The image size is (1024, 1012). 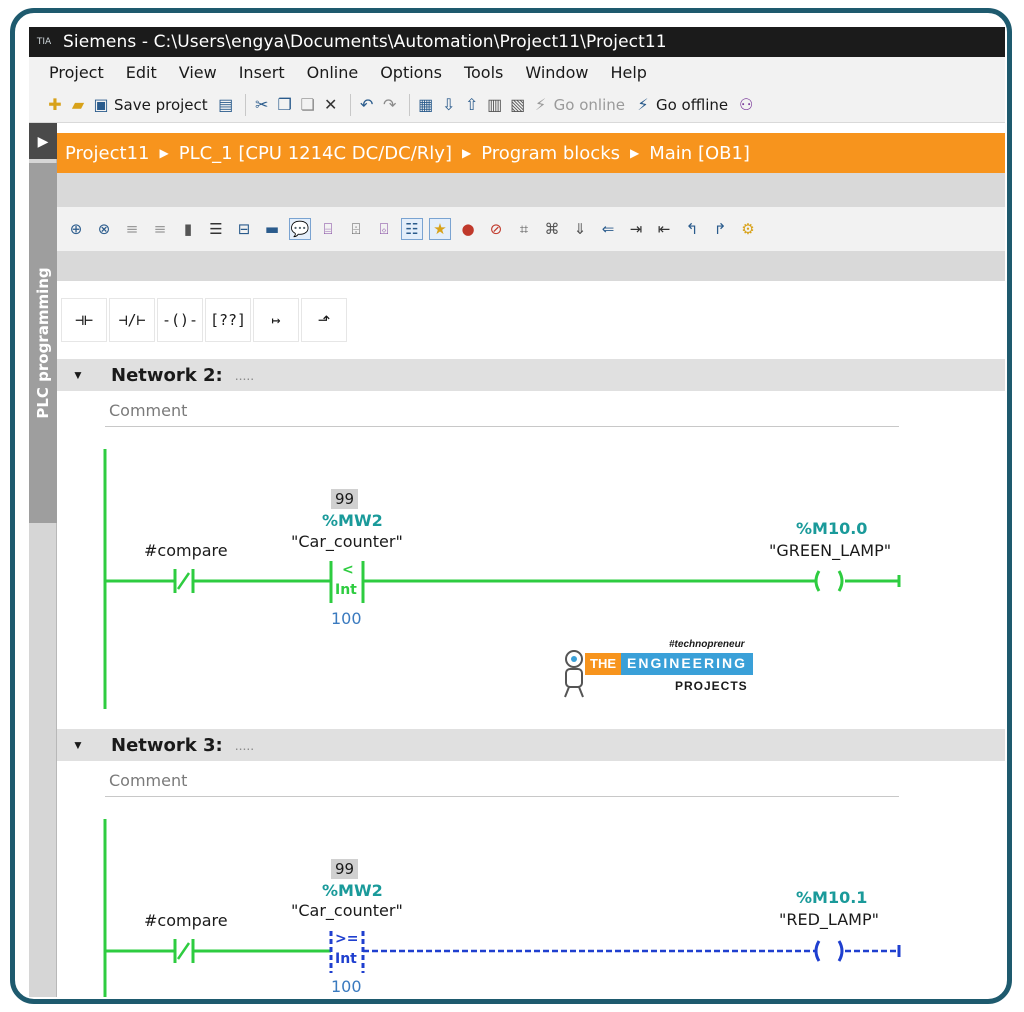 What do you see at coordinates (664, 229) in the screenshot?
I see `outdent-icon: ⇤` at bounding box center [664, 229].